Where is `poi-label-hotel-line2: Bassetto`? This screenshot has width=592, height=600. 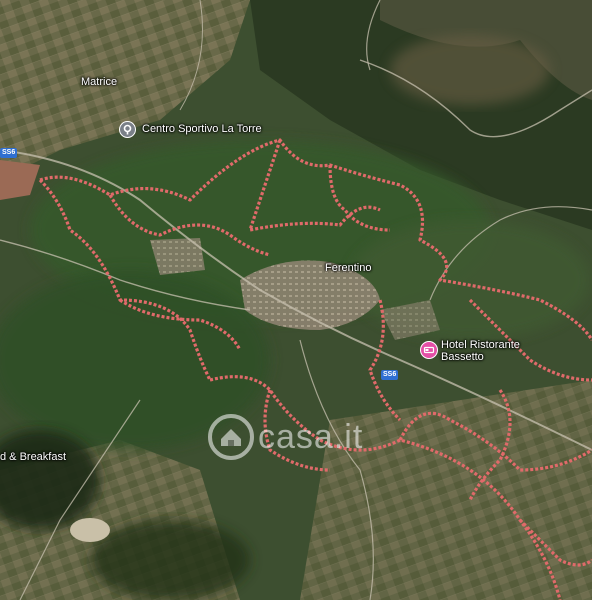 poi-label-hotel-line2: Bassetto is located at coordinates (462, 357).